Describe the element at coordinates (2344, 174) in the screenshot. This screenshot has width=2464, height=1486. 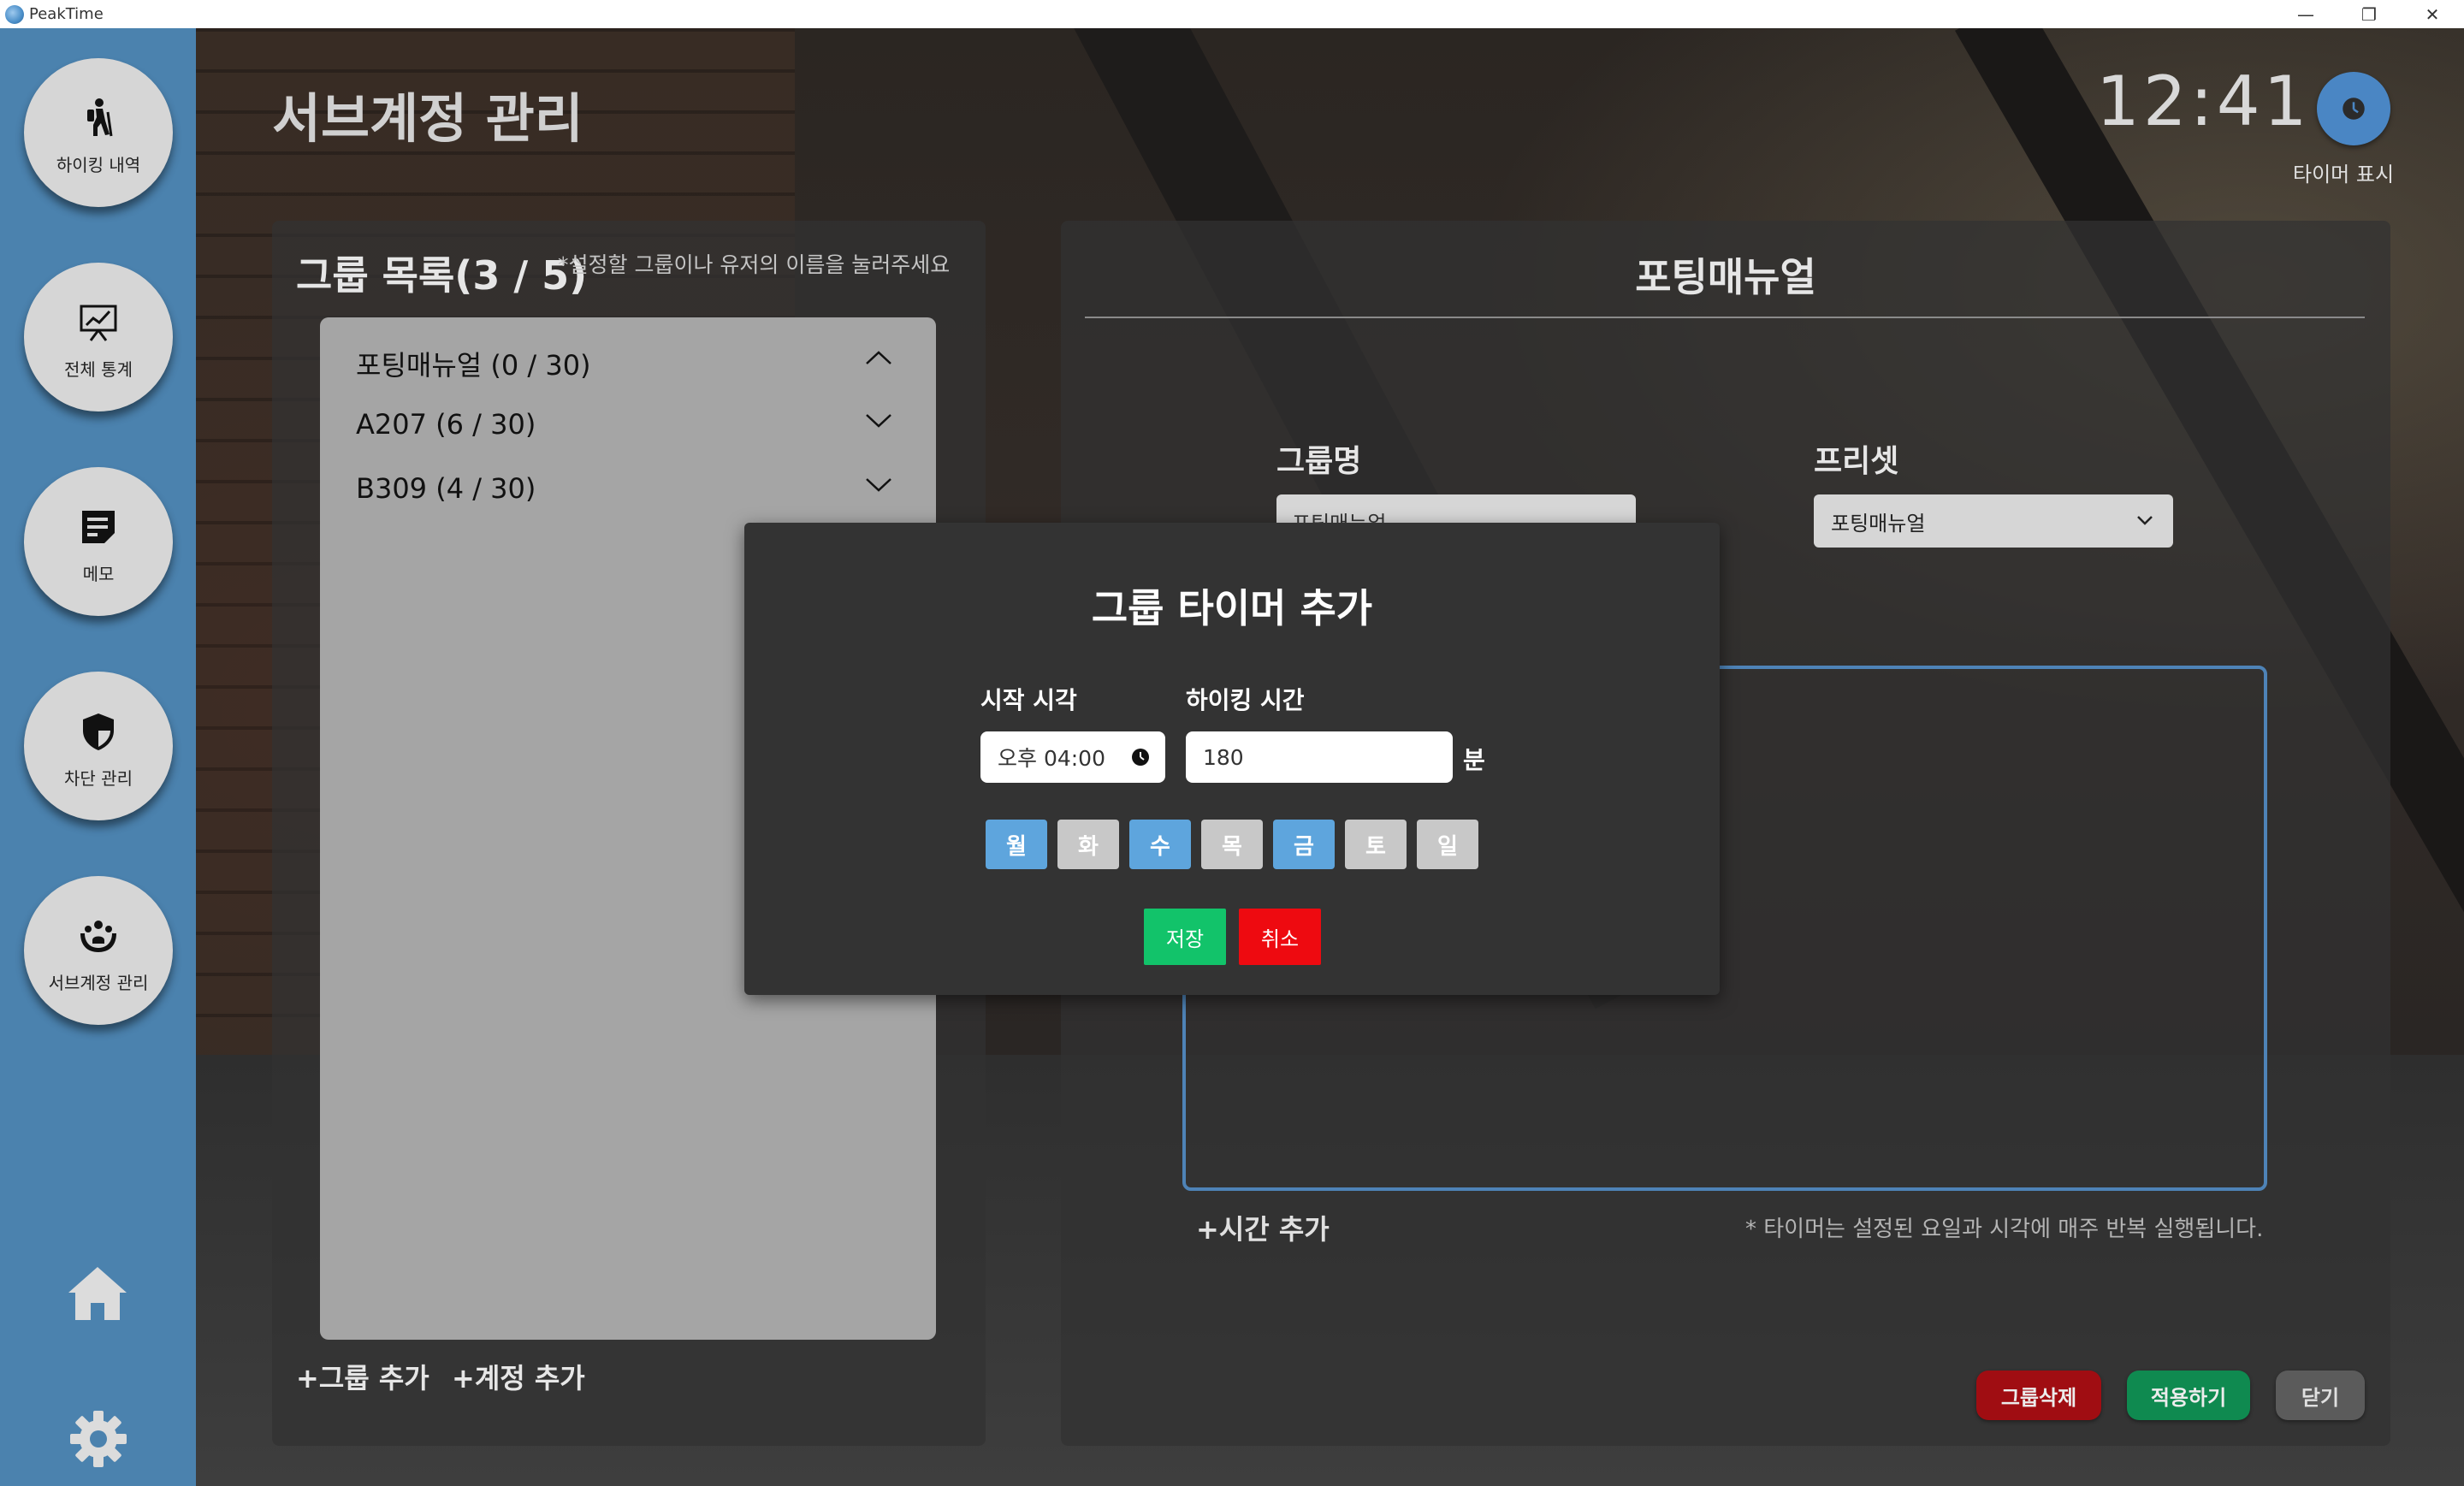
I see `timer-toggle-label: 타이머 표시` at that location.